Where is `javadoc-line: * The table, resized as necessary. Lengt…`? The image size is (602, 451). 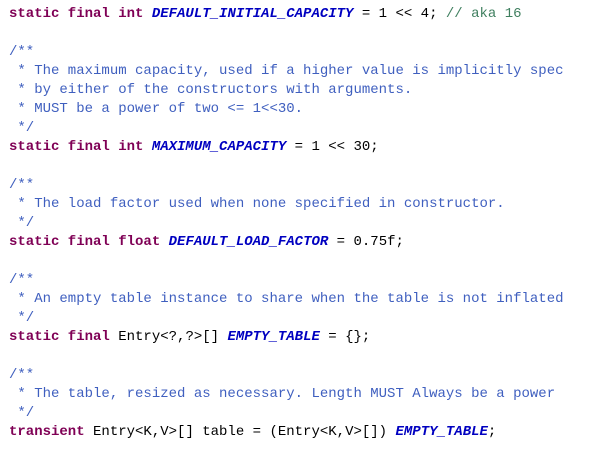 javadoc-line: * The table, resized as necessary. Lengt… is located at coordinates (282, 394).